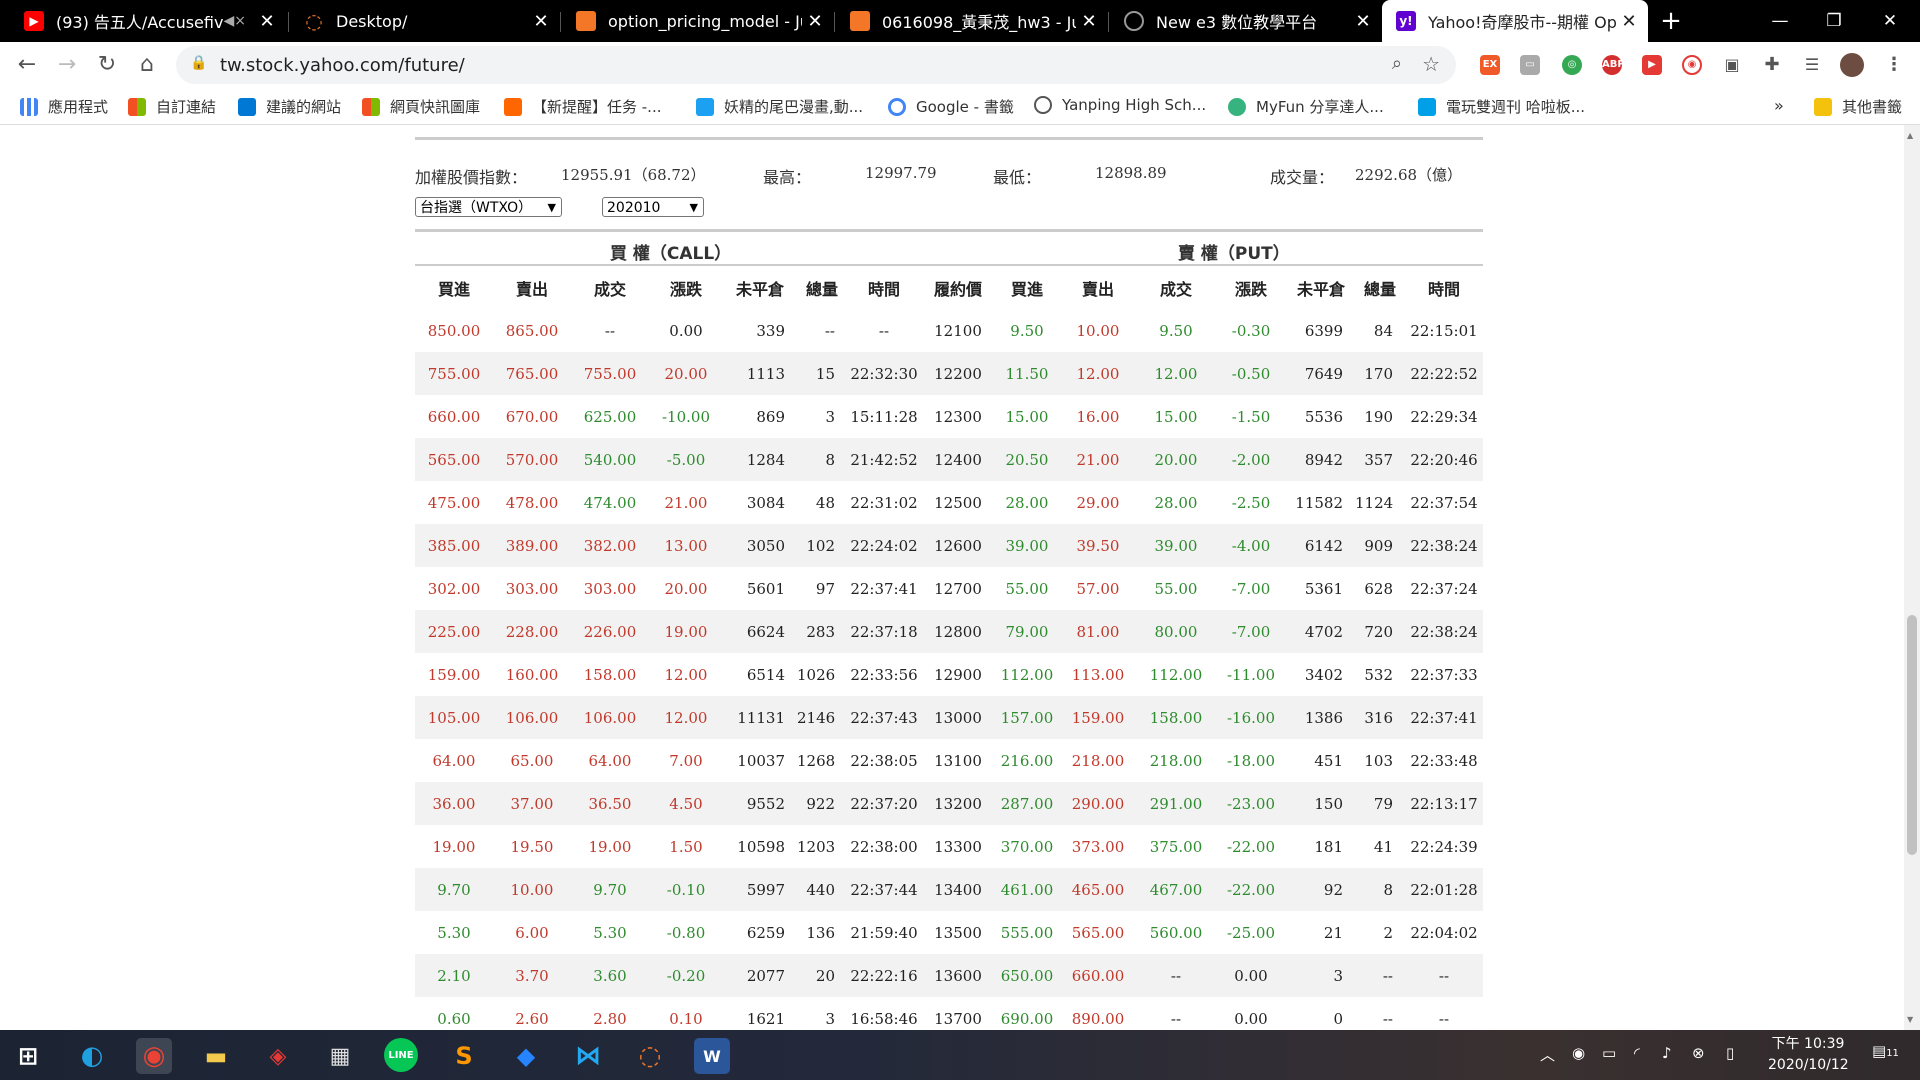  I want to click on cast-icon: ▣, so click(1732, 65).